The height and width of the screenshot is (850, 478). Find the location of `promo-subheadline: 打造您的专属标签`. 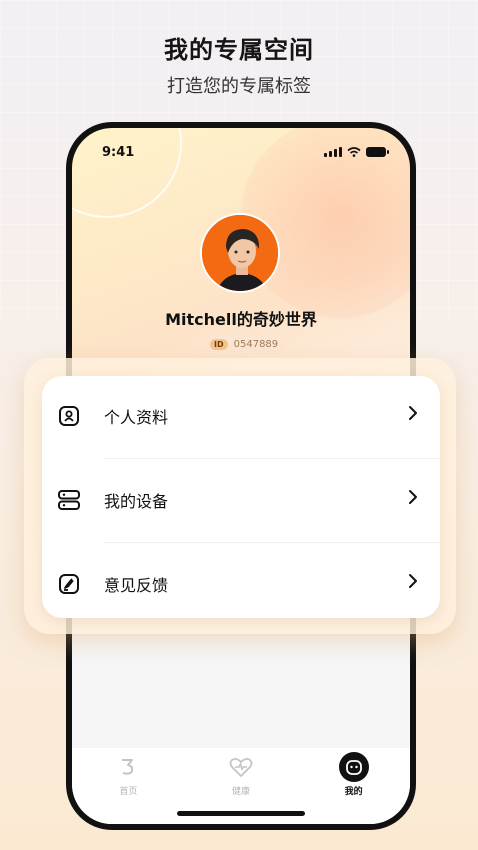

promo-subheadline: 打造您的专属标签 is located at coordinates (239, 86).